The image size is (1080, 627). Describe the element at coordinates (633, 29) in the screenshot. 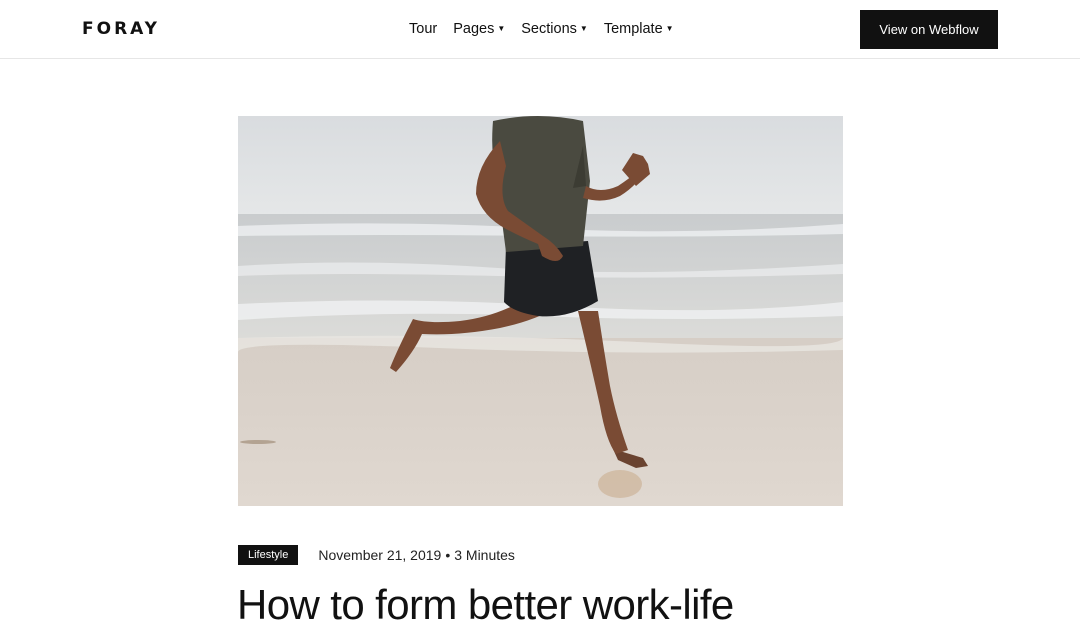

I see `nav-item-label: Template` at that location.